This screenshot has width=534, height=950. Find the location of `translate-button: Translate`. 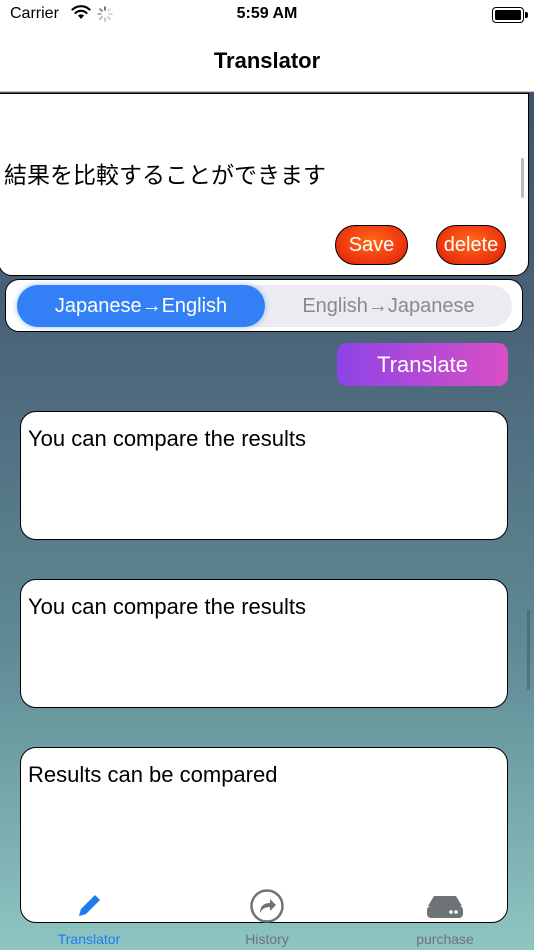

translate-button: Translate is located at coordinates (422, 364).